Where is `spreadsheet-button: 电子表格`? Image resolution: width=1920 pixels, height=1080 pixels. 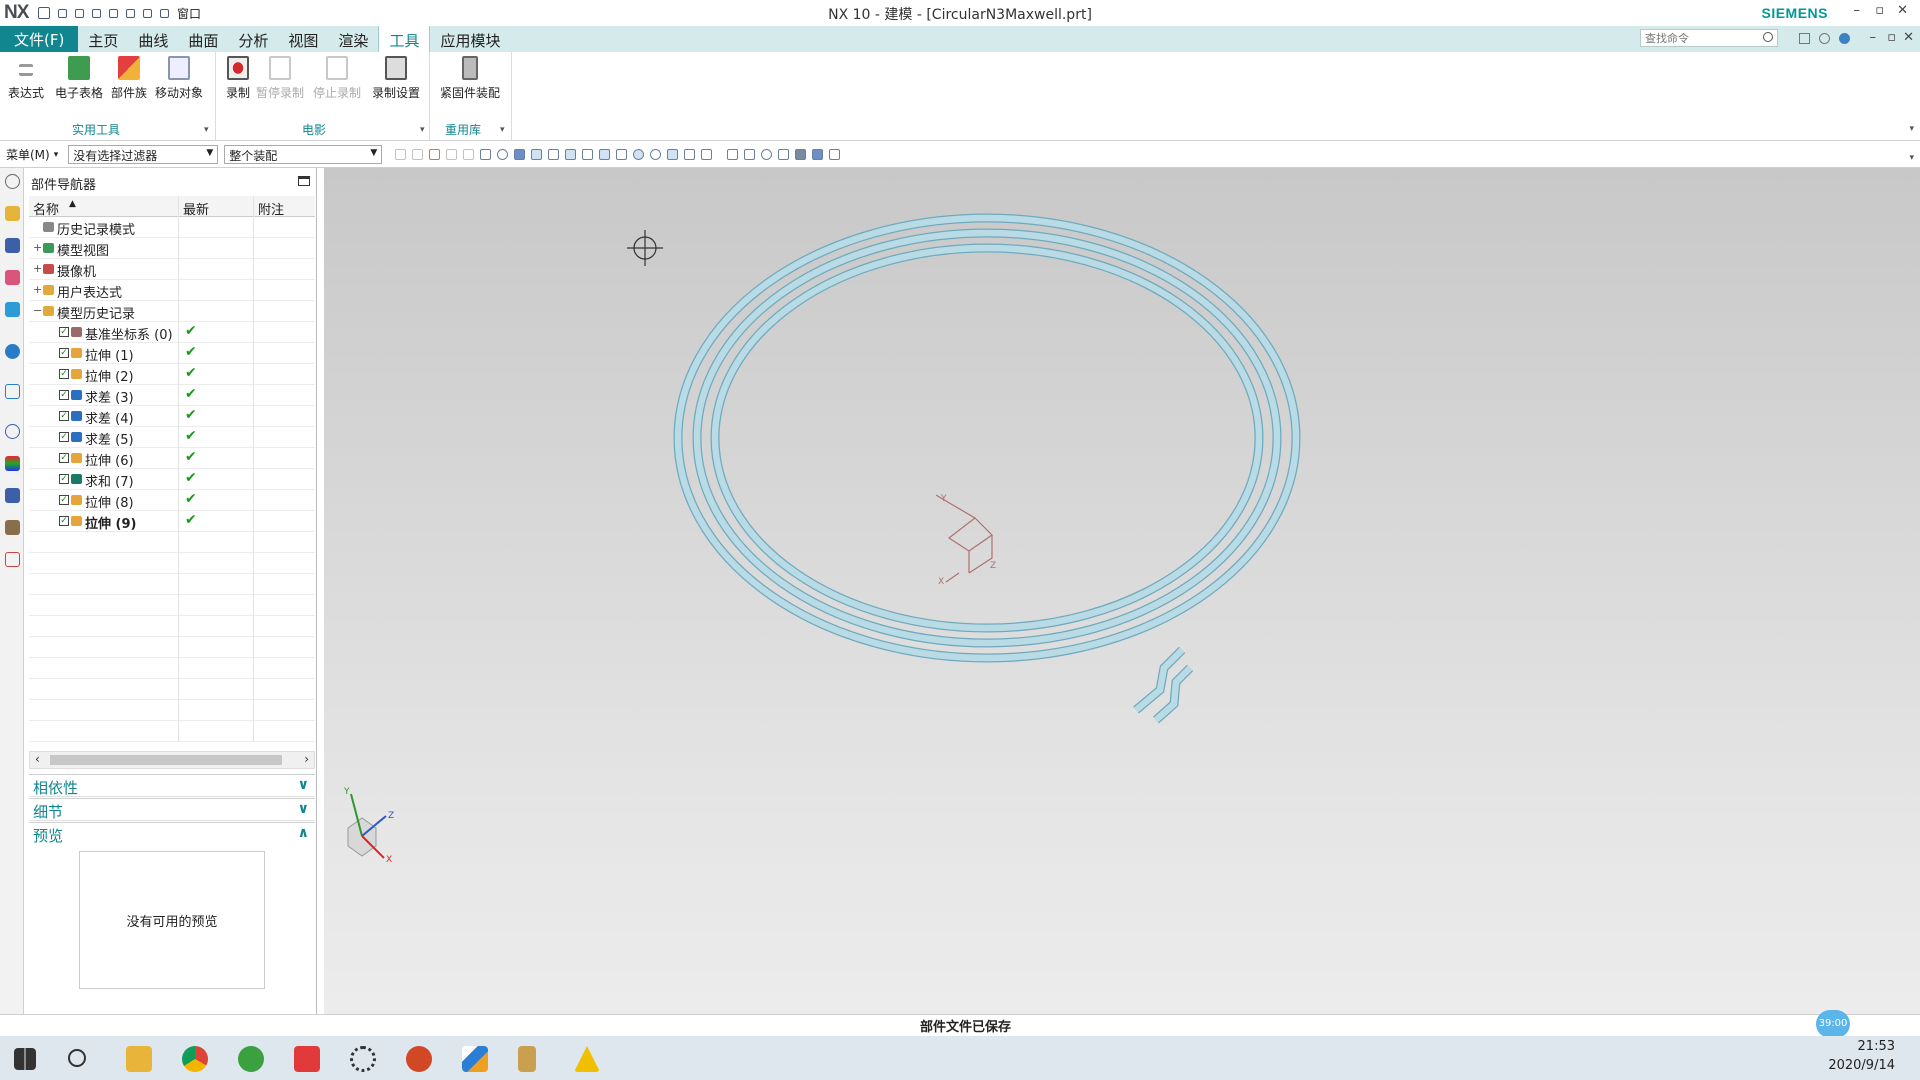 spreadsheet-button: 电子表格 is located at coordinates (79, 78).